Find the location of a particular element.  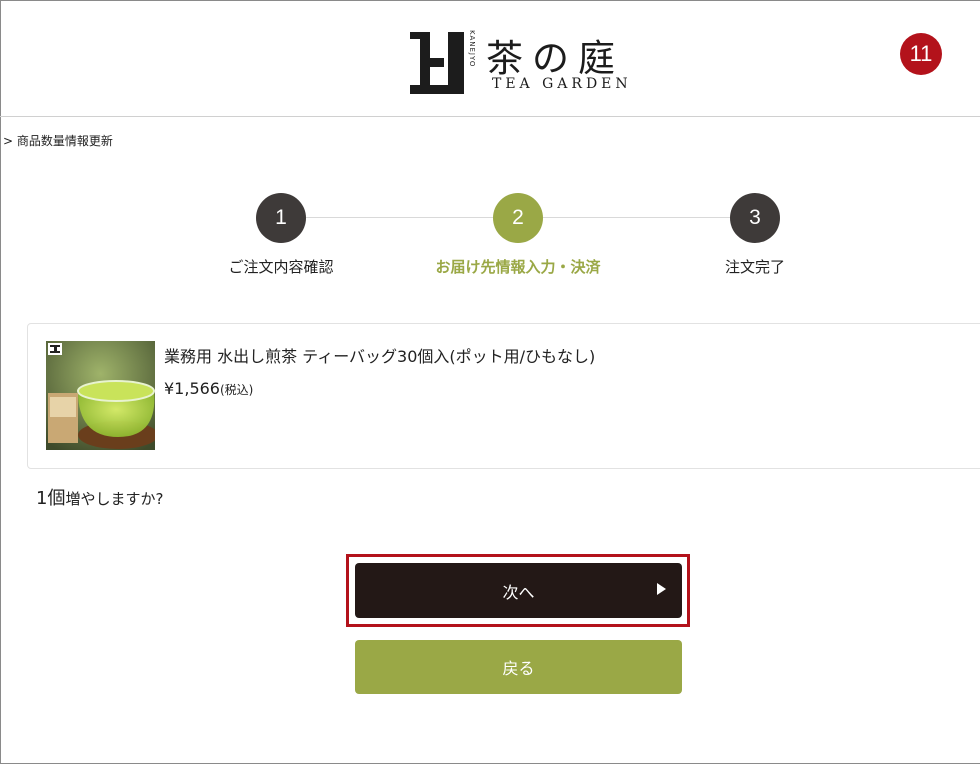

product-name: 業務用 水出し煎茶 ティーバッグ30個入(ポット用/ひもなし) is located at coordinates (380, 356).